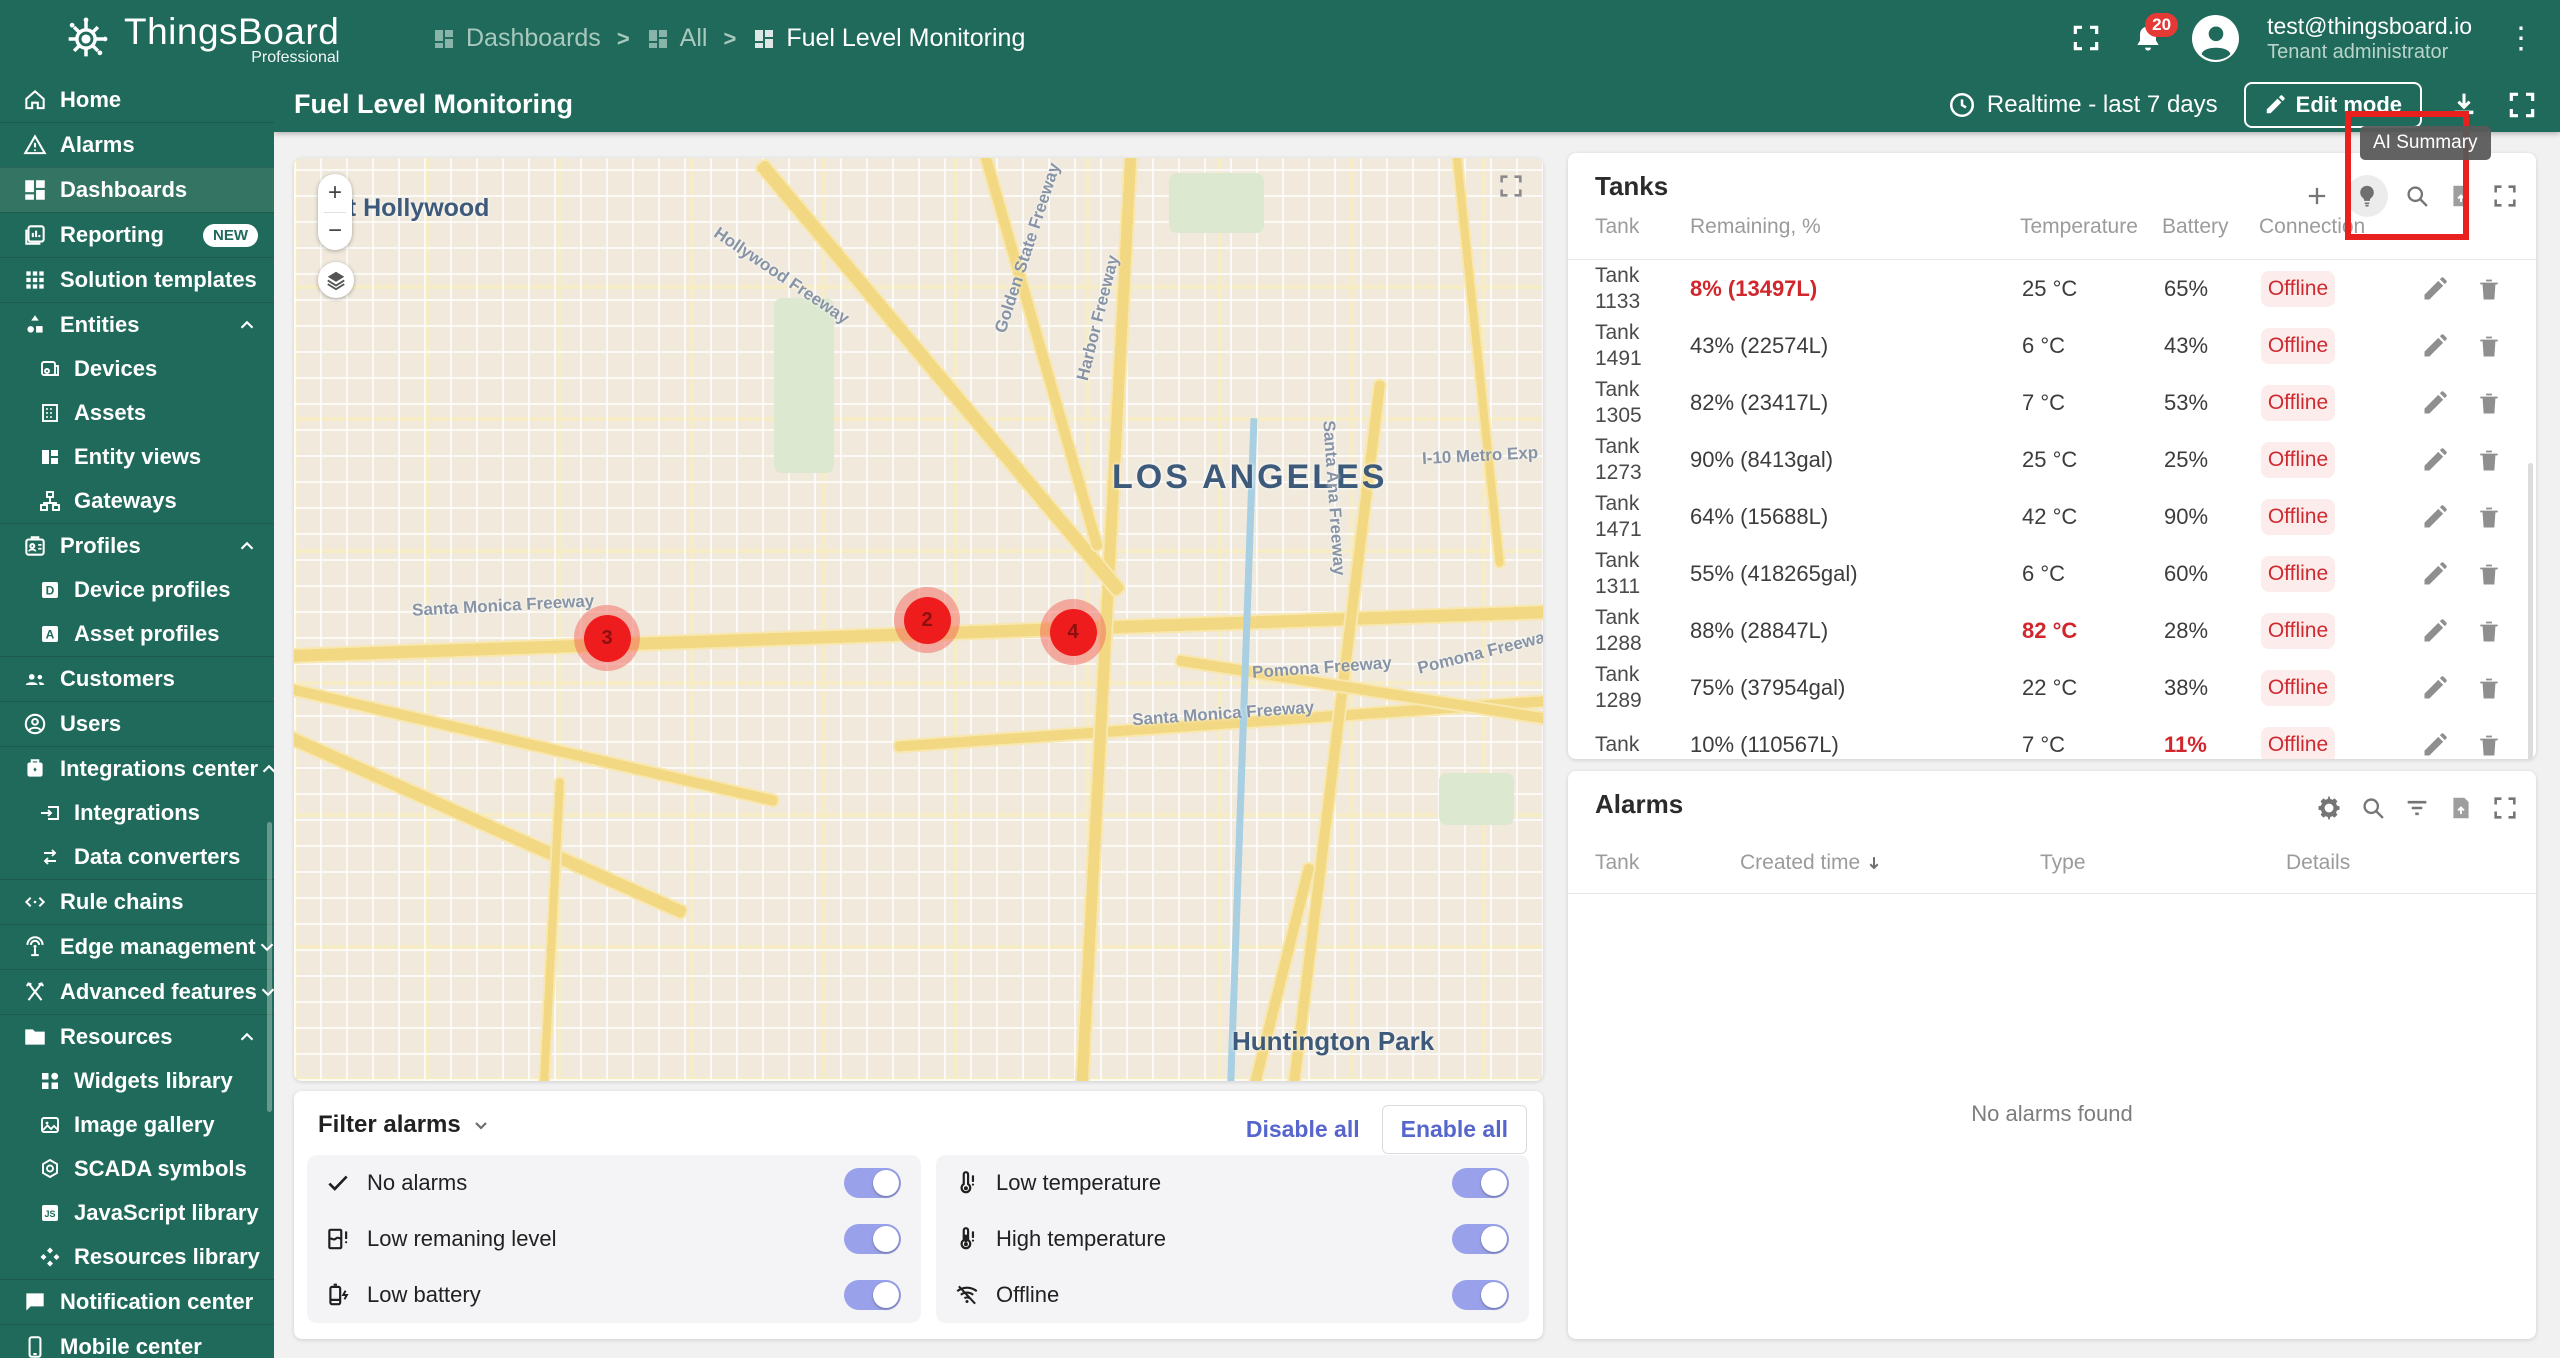 The width and height of the screenshot is (2560, 1358). I want to click on sidebar-item-entity-views: Entity views, so click(137, 457).